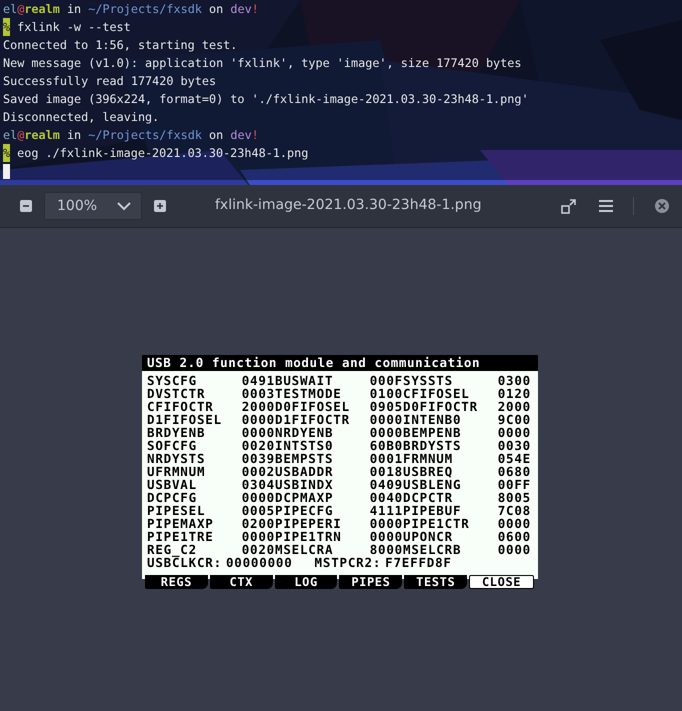 The height and width of the screenshot is (711, 682). I want to click on register-name: PIPECFG, so click(304, 510).